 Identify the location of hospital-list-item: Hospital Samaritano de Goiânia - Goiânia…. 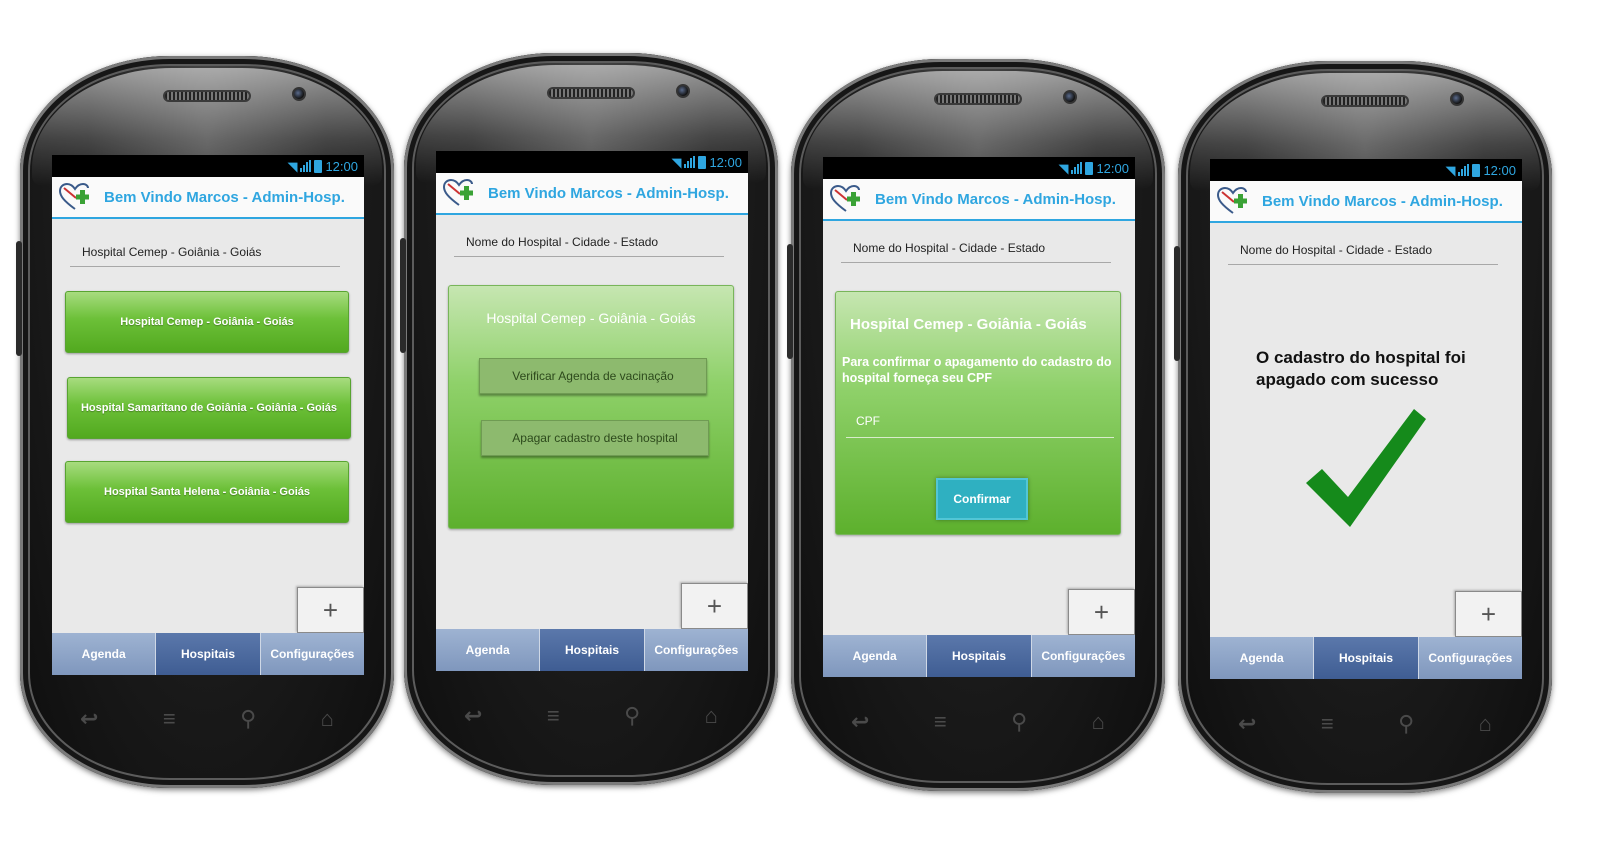
(209, 408).